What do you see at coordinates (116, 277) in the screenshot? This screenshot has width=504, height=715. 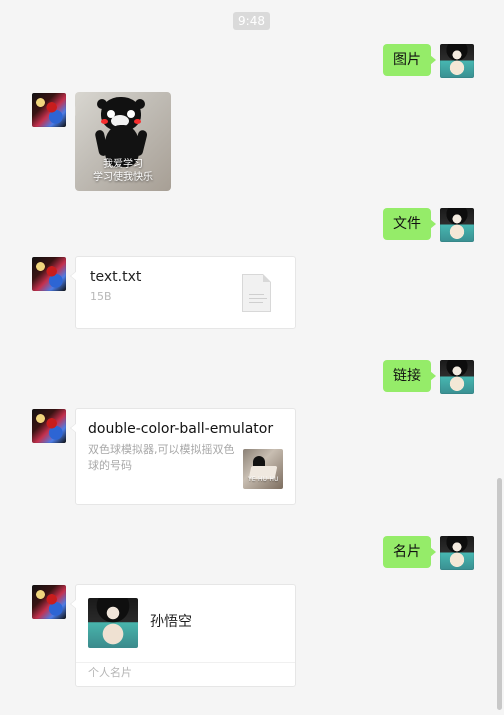 I see `file-name: text.txt` at bounding box center [116, 277].